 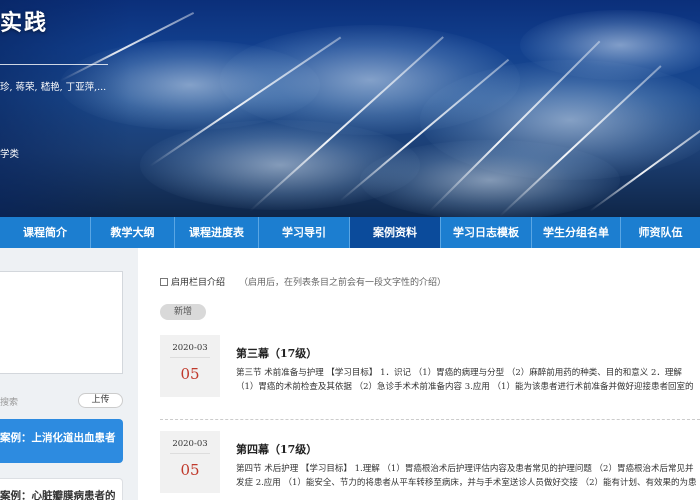 I want to click on entry-divider, so click(x=430, y=419).